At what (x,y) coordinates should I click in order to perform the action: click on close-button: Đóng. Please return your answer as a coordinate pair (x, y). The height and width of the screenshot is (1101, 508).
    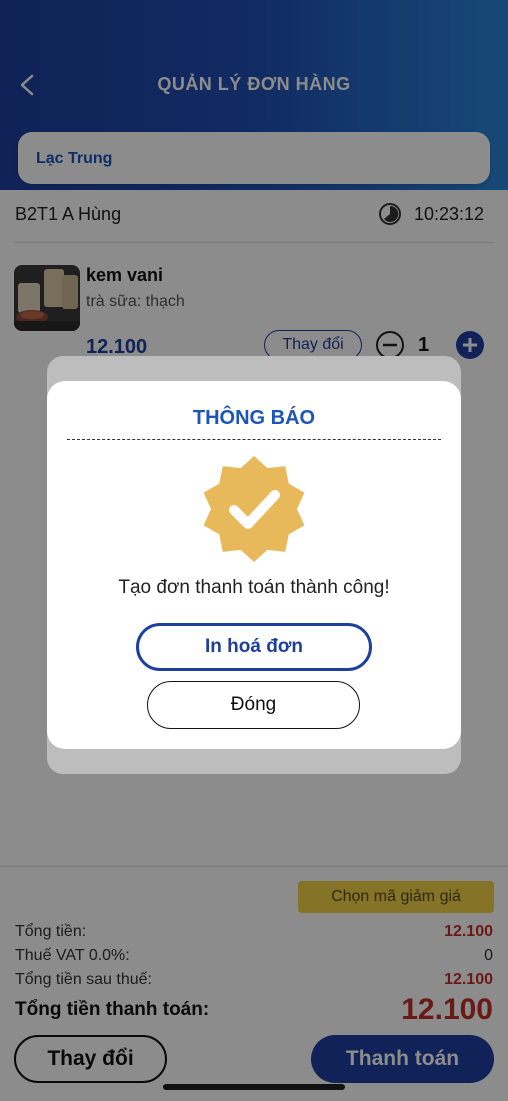
    Looking at the image, I should click on (253, 705).